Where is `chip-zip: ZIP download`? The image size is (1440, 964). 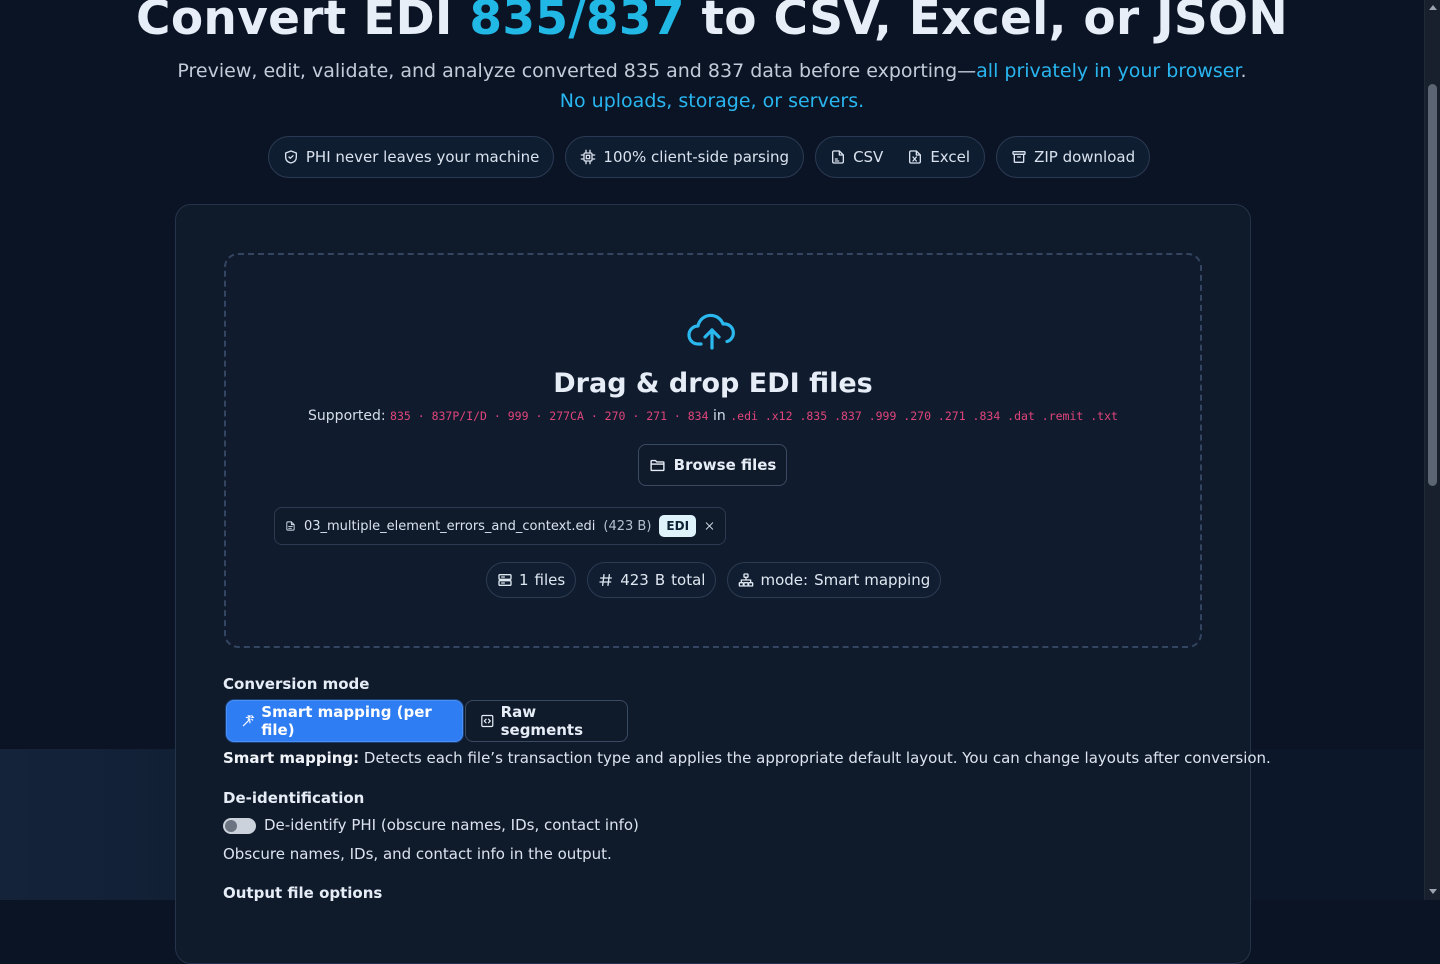 chip-zip: ZIP download is located at coordinates (1073, 157).